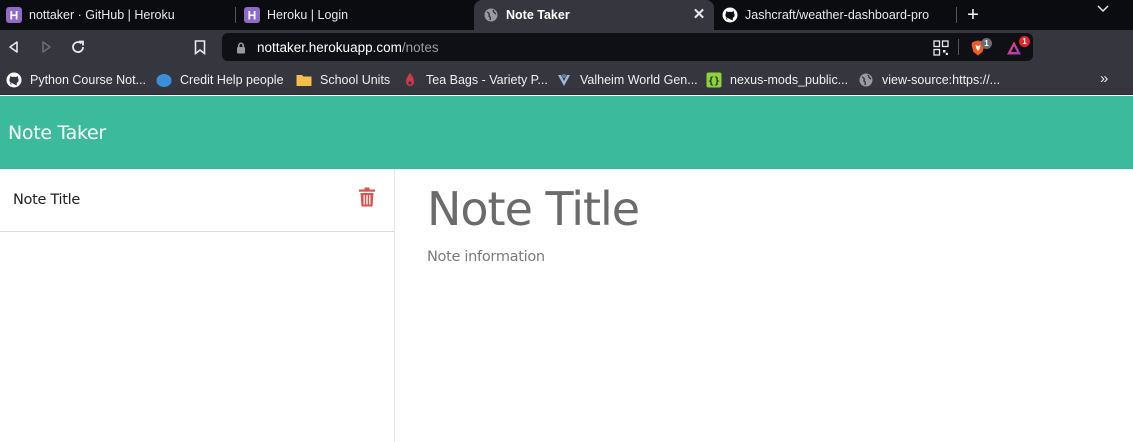 Image resolution: width=1133 pixels, height=442 pixels. What do you see at coordinates (232, 79) in the screenshot?
I see `bookmark-label: Credit Help people` at bounding box center [232, 79].